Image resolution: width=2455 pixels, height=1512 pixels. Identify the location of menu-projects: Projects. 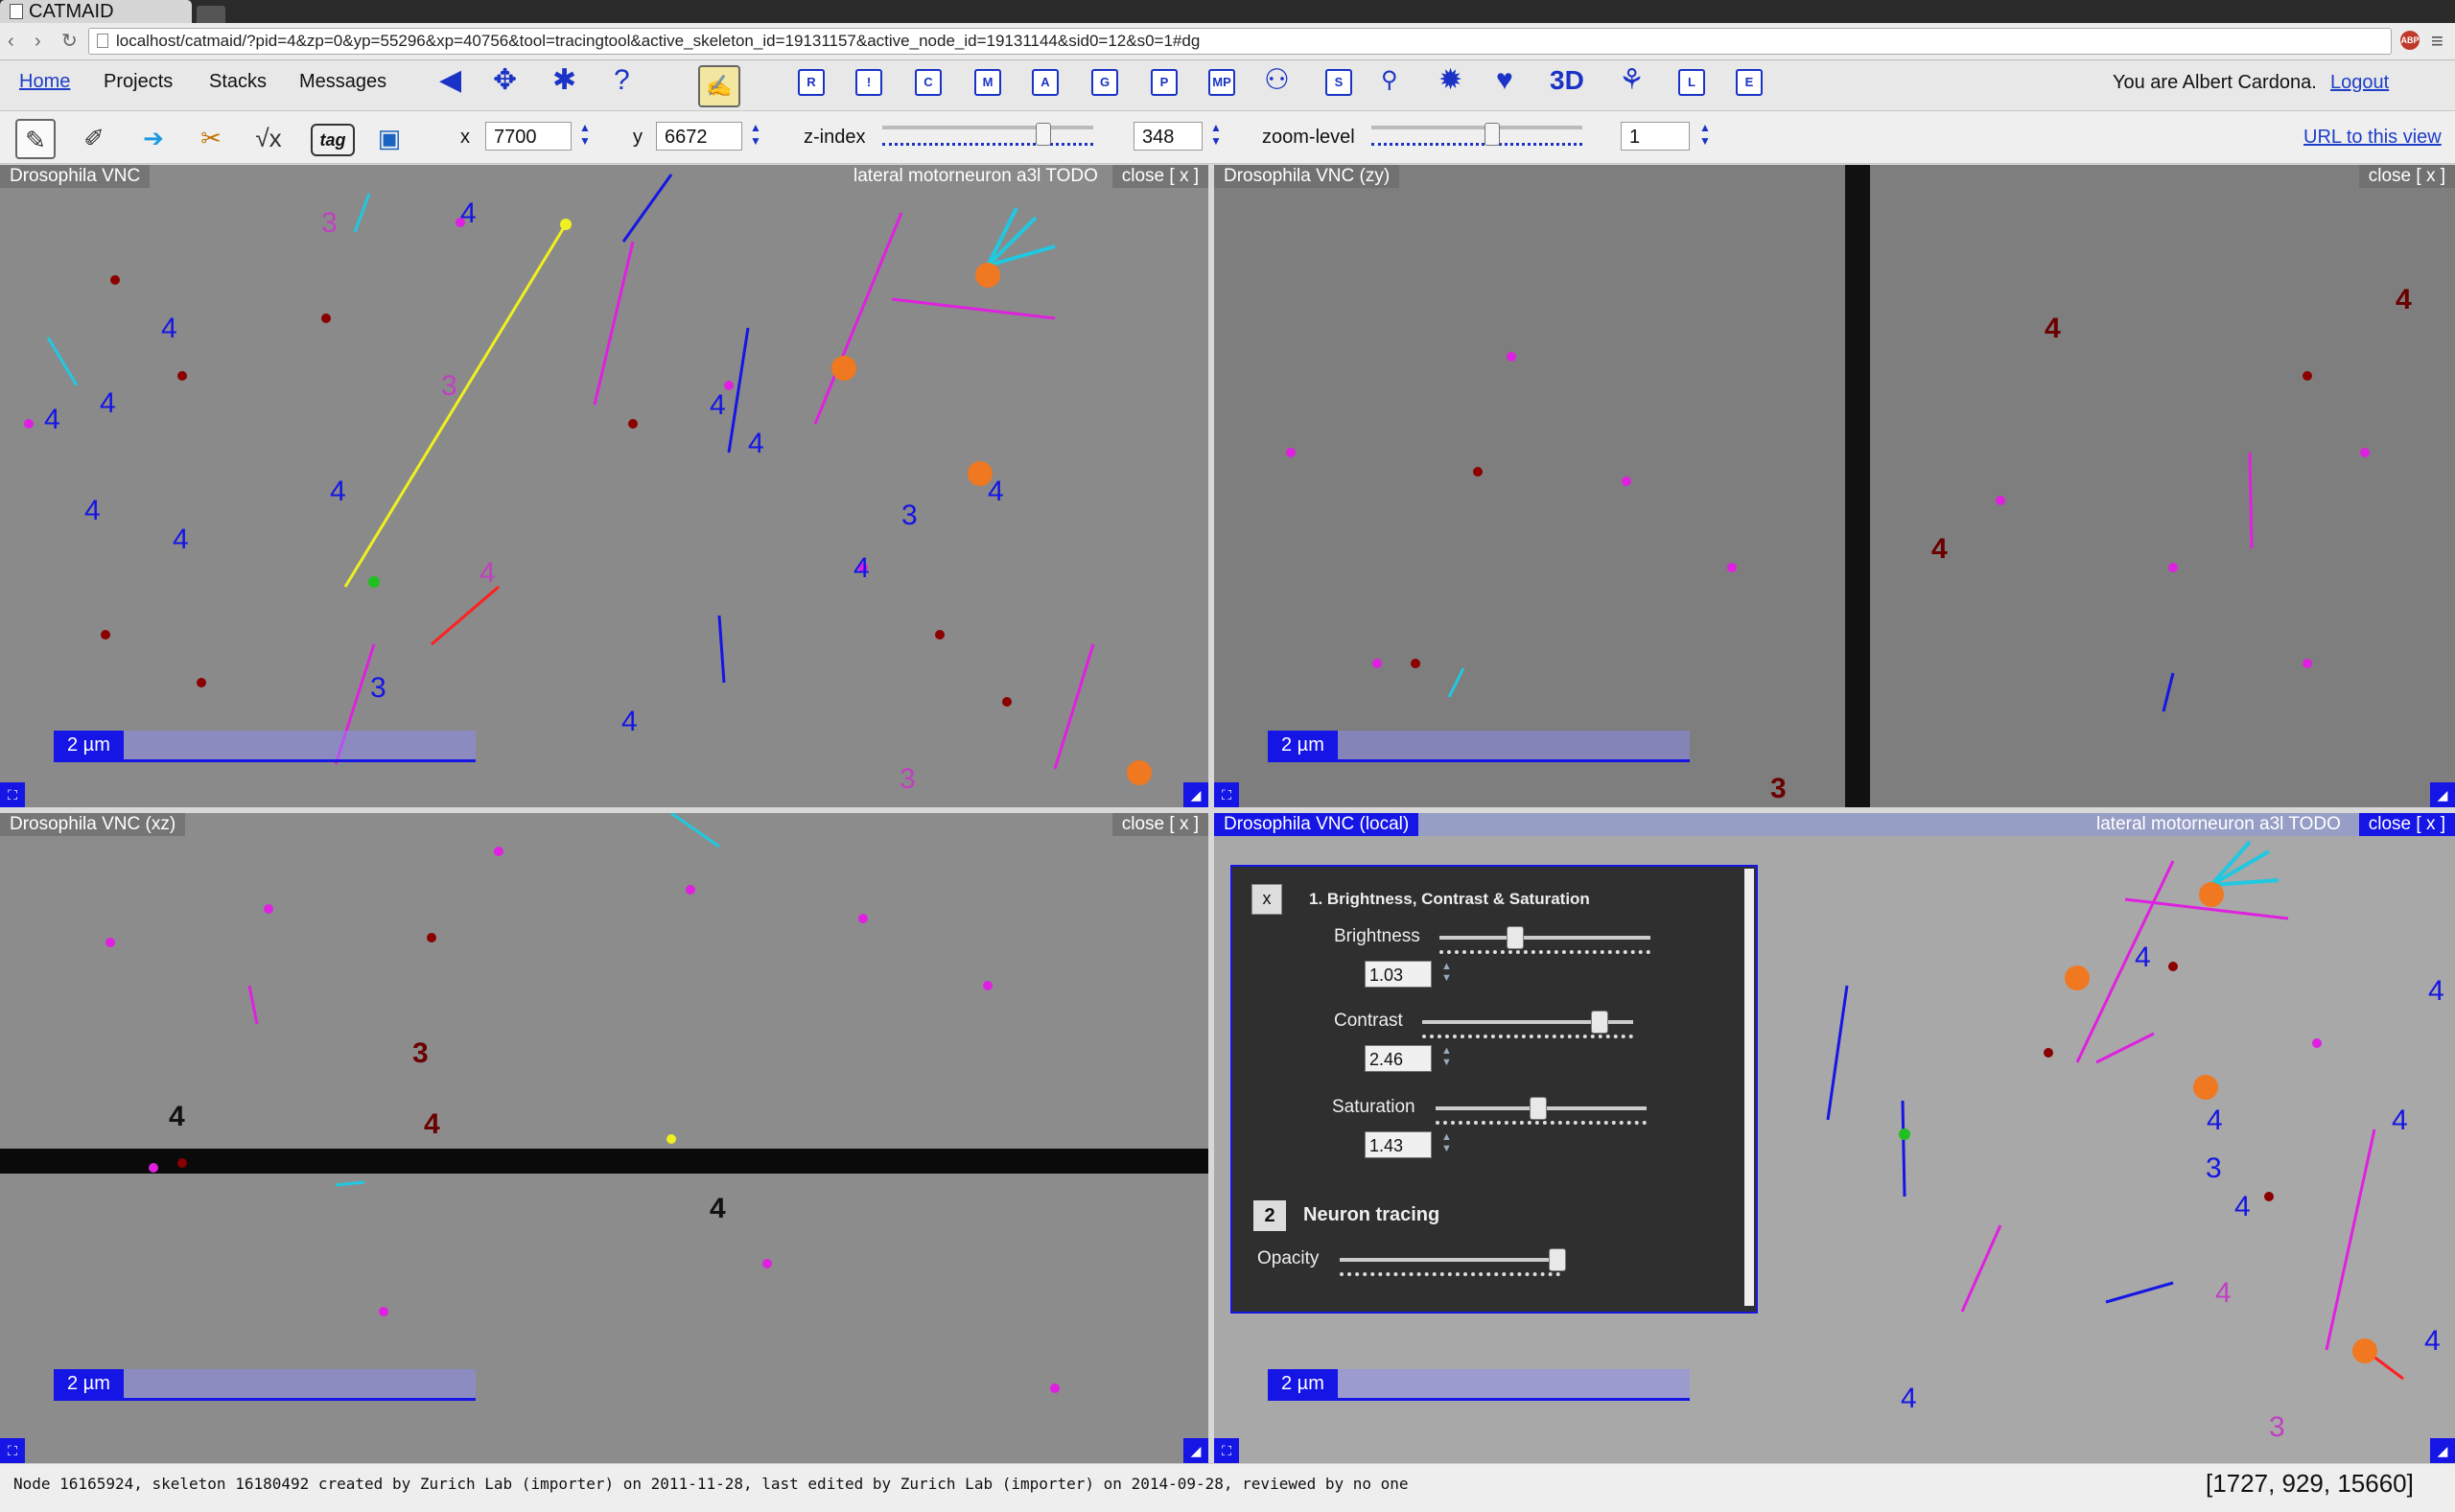
(138, 82).